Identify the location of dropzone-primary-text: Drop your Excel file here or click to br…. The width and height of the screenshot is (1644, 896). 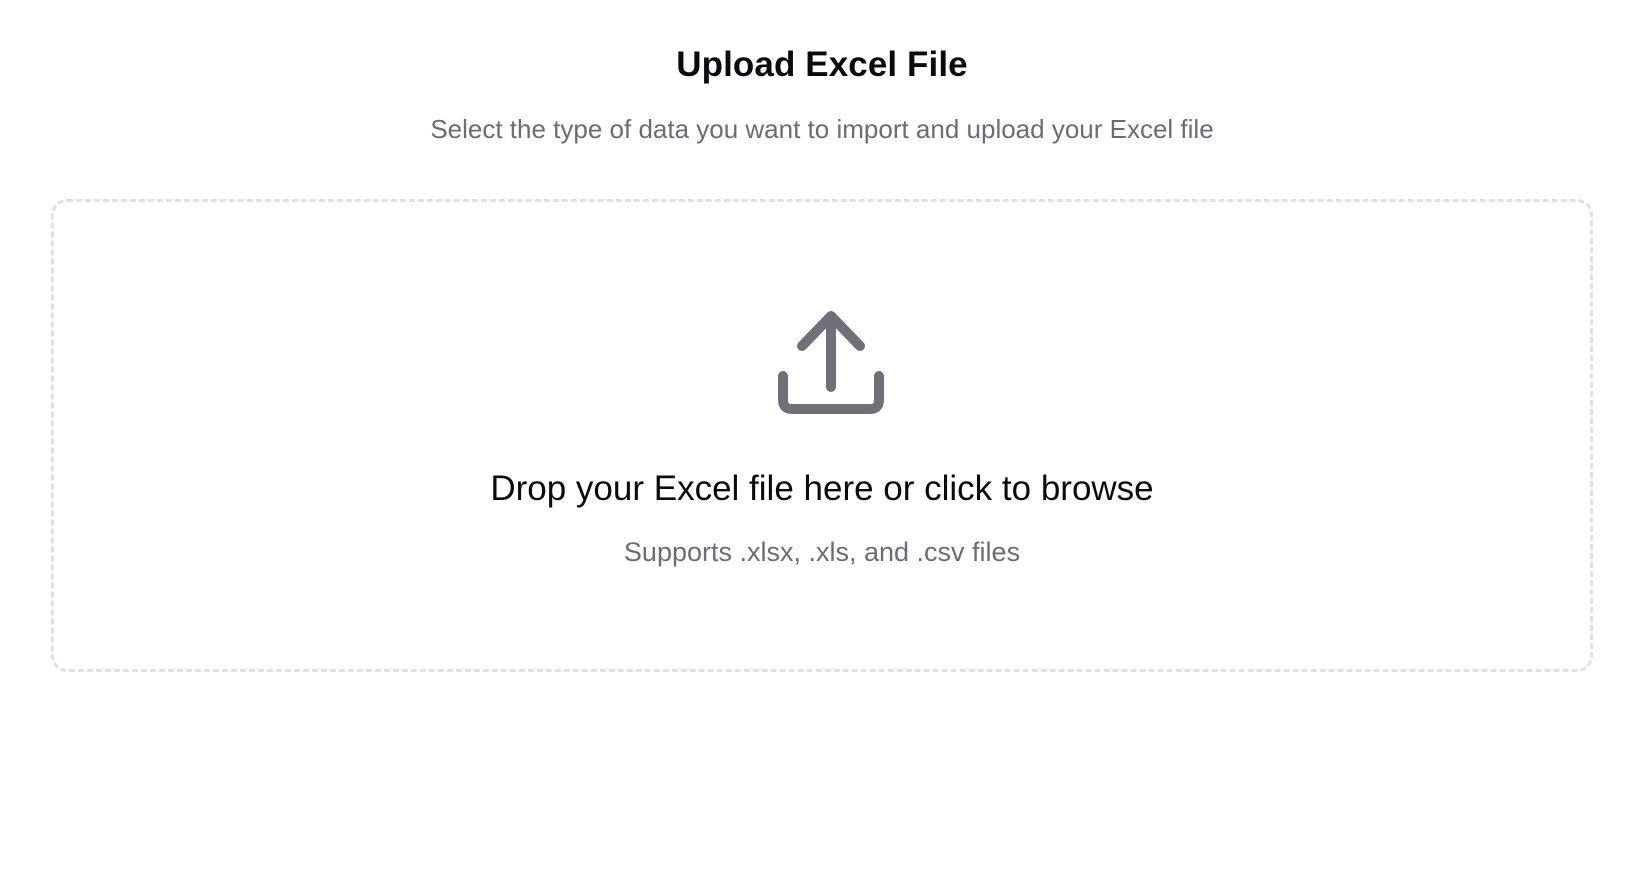
(822, 488).